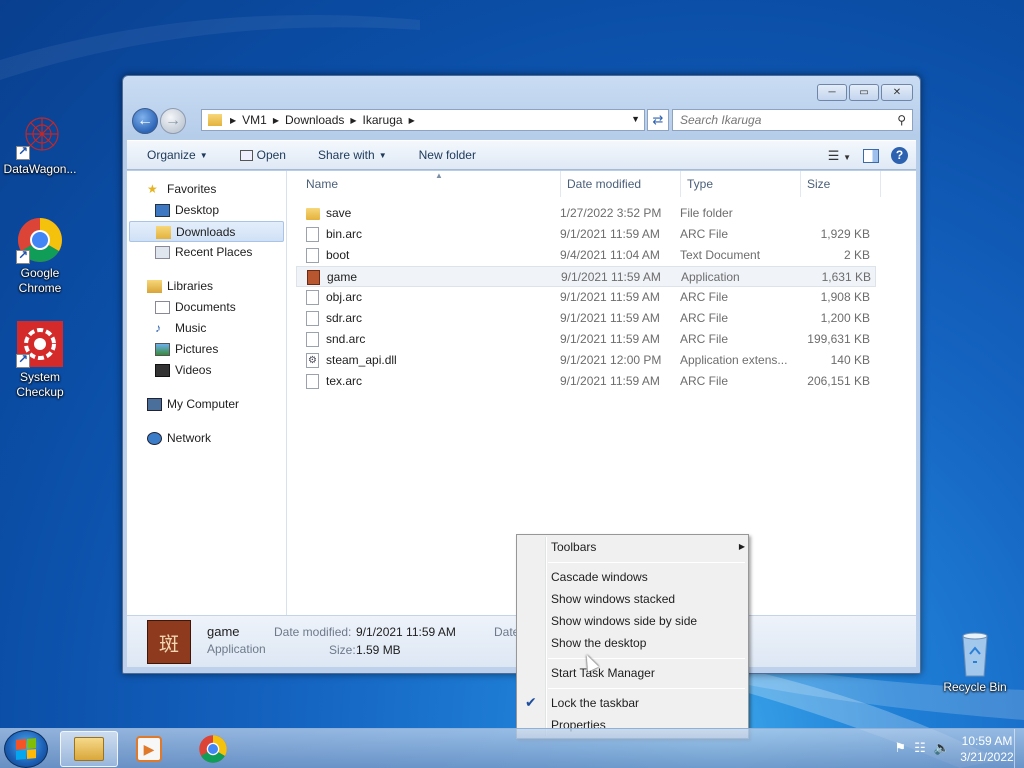 This screenshot has width=1024, height=768. I want to click on refresh-button: ⇄, so click(658, 120).